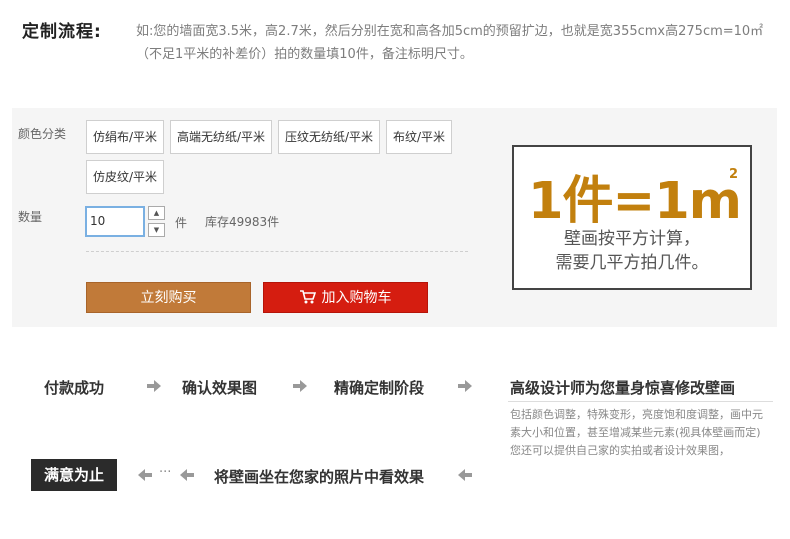  I want to click on add-to-cart-button: 加入购物车, so click(345, 297).